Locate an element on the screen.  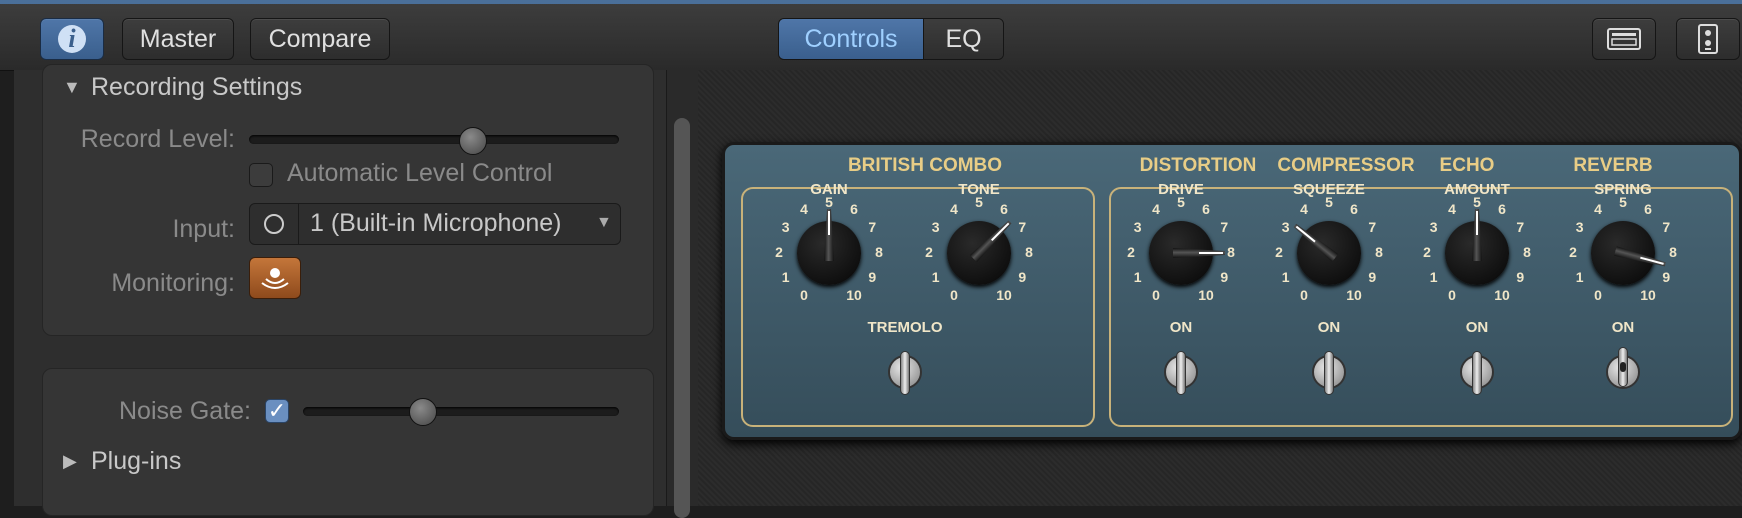
stompbox-icon is located at coordinates (1708, 39).